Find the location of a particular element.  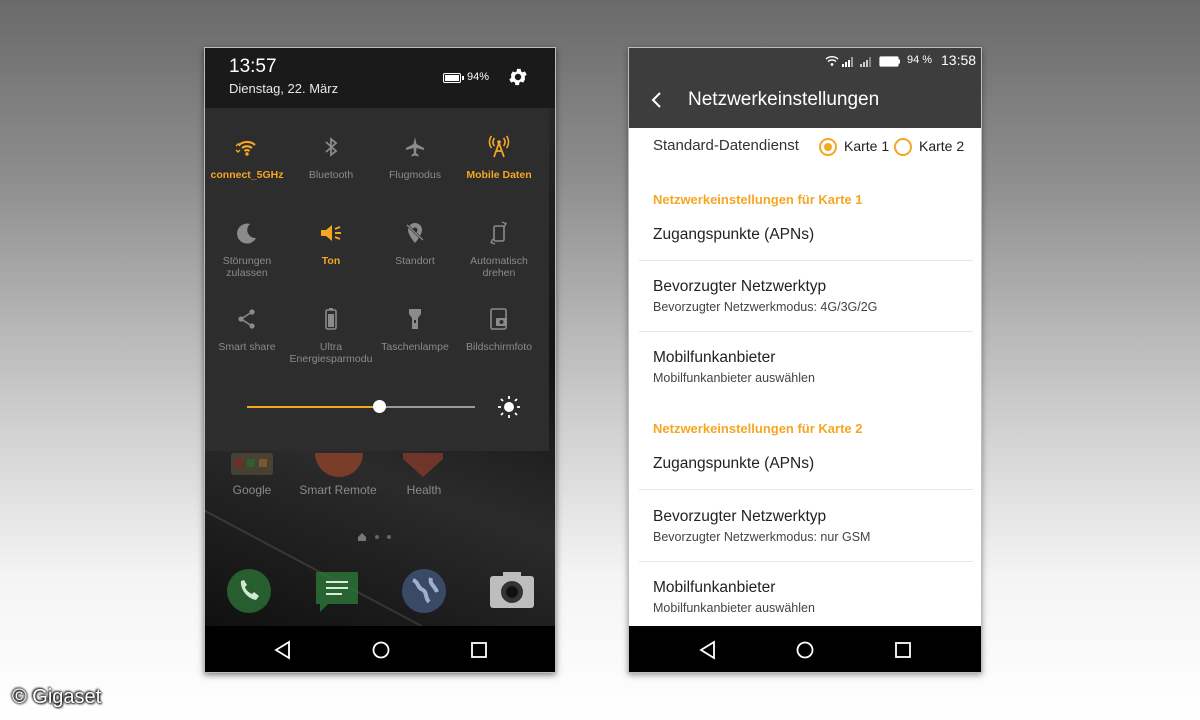

screenshot-icon is located at coordinates (498, 319).